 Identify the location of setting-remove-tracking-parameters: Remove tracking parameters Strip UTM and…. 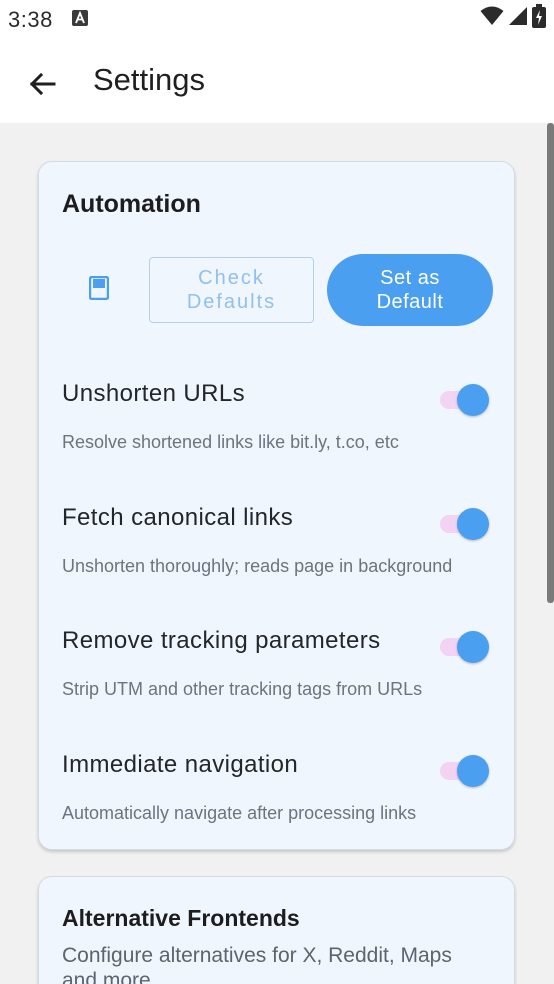
(277, 682).